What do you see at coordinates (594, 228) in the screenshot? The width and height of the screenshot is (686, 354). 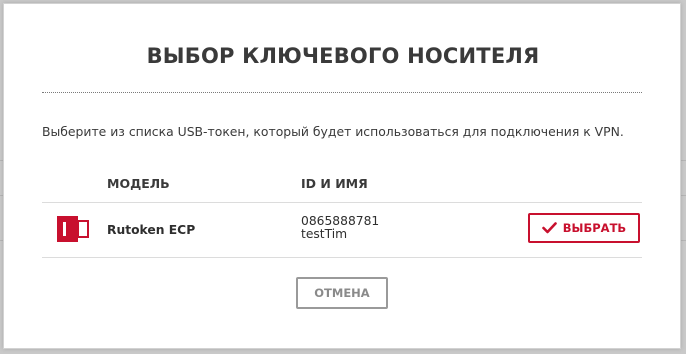 I see `select-token-label: ВЫБРАТЬ` at bounding box center [594, 228].